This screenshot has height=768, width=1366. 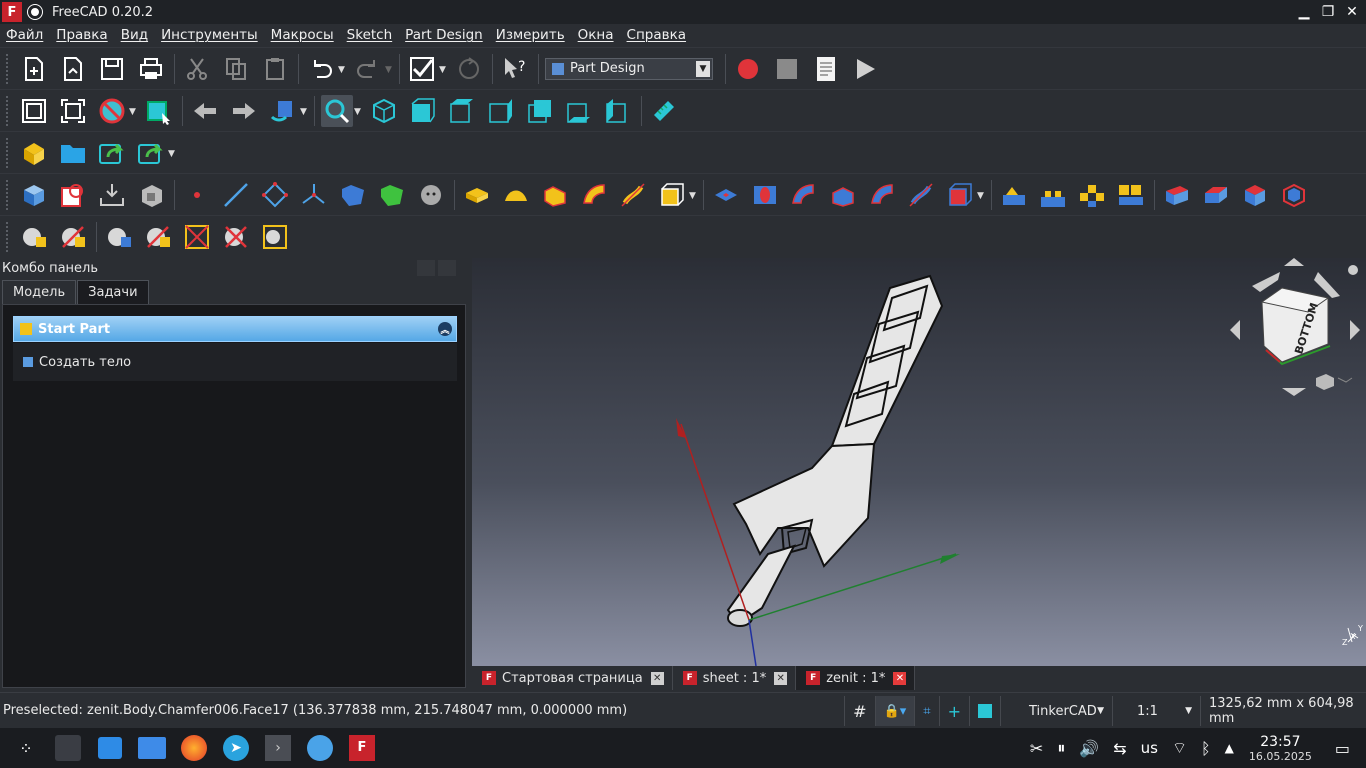 I want to click on std-view-isometric-button, so click(x=337, y=110).